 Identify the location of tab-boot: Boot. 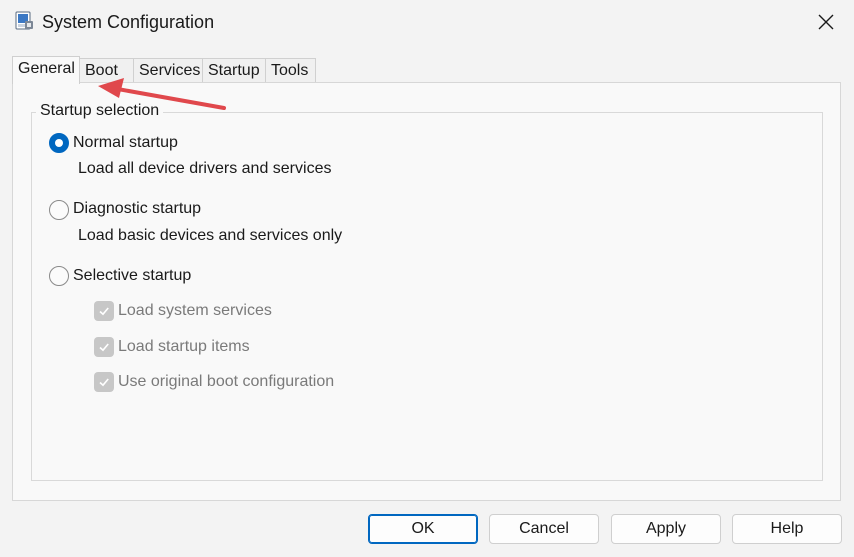
(106, 70).